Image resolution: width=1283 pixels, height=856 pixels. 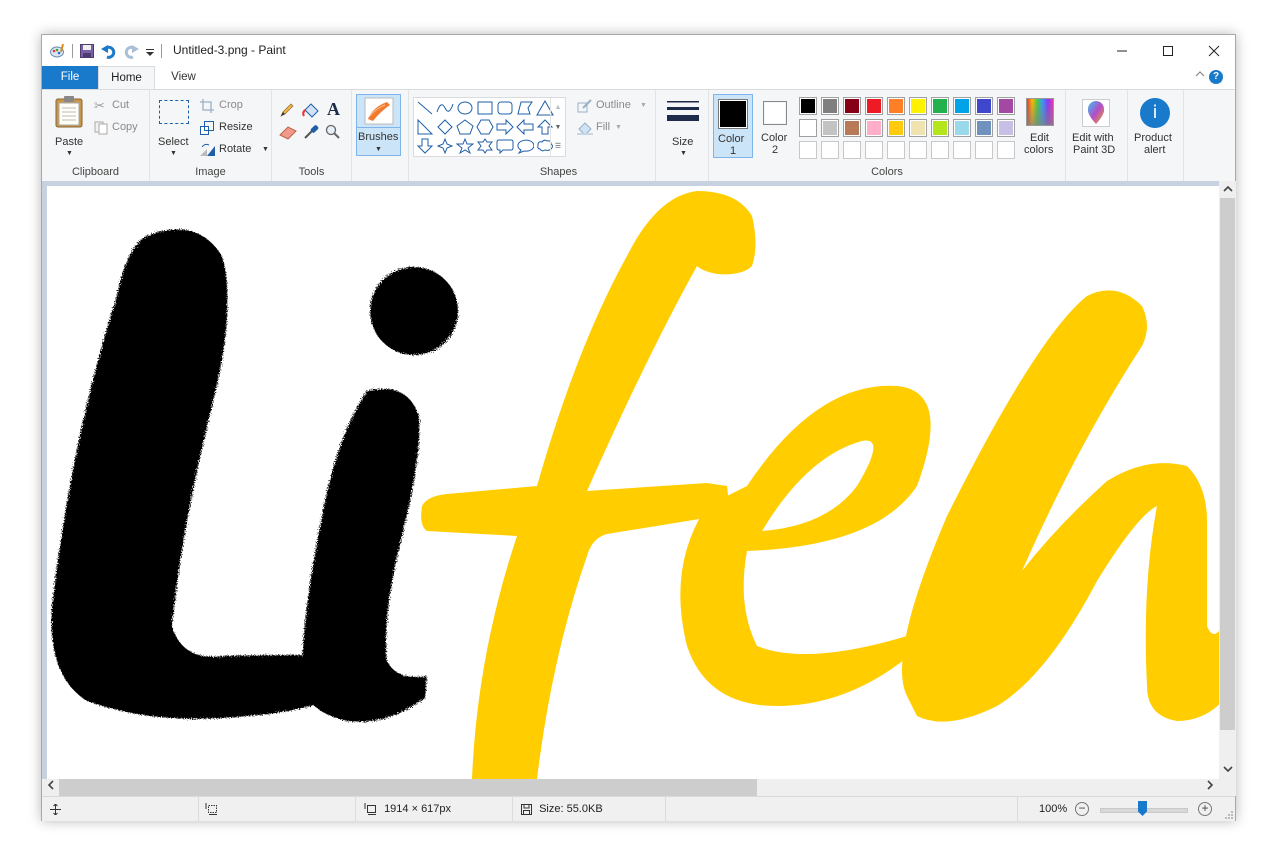 What do you see at coordinates (1097, 126) in the screenshot?
I see `edit-with-paint3d-button: Edit with Paint 3D` at bounding box center [1097, 126].